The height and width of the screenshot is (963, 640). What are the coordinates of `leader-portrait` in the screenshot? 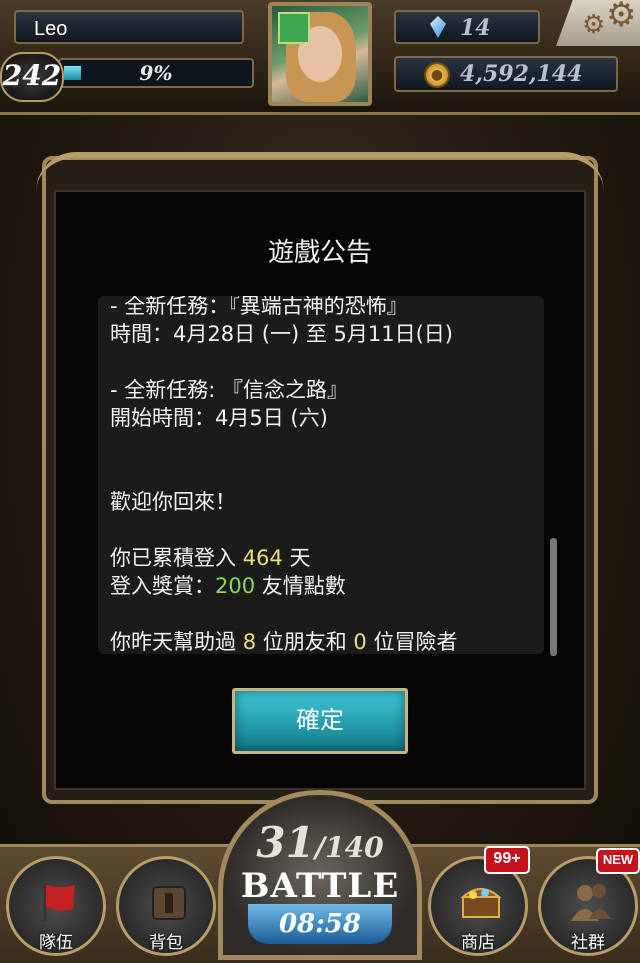 It's located at (320, 54).